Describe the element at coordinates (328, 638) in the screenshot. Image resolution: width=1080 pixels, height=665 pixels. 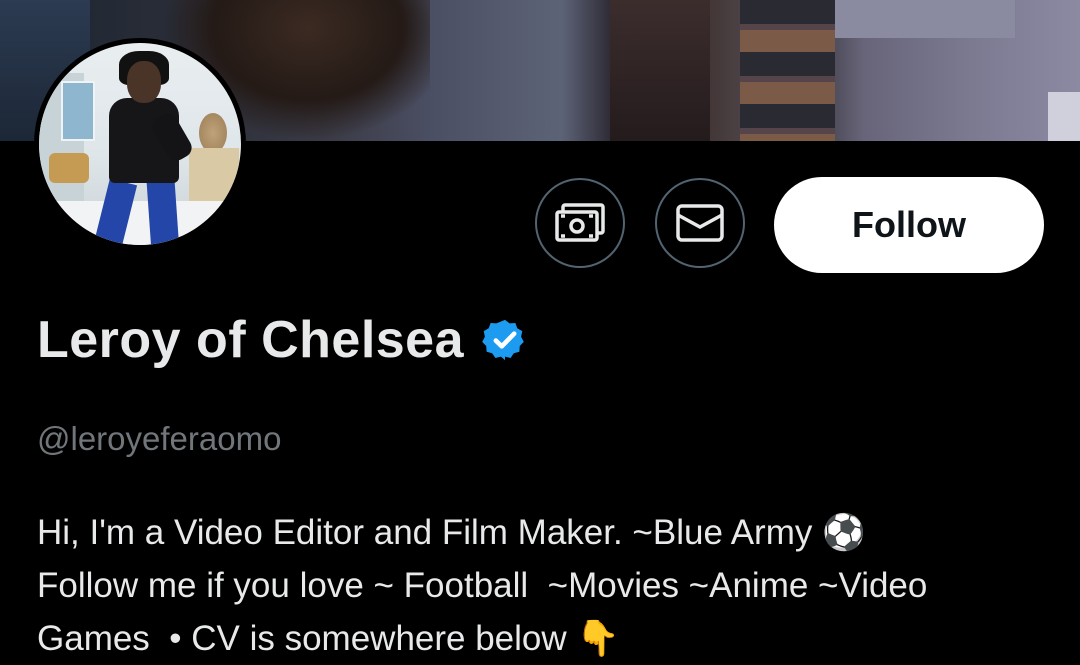
I see `bio-line: Games • CV is somewhere below 👇` at that location.